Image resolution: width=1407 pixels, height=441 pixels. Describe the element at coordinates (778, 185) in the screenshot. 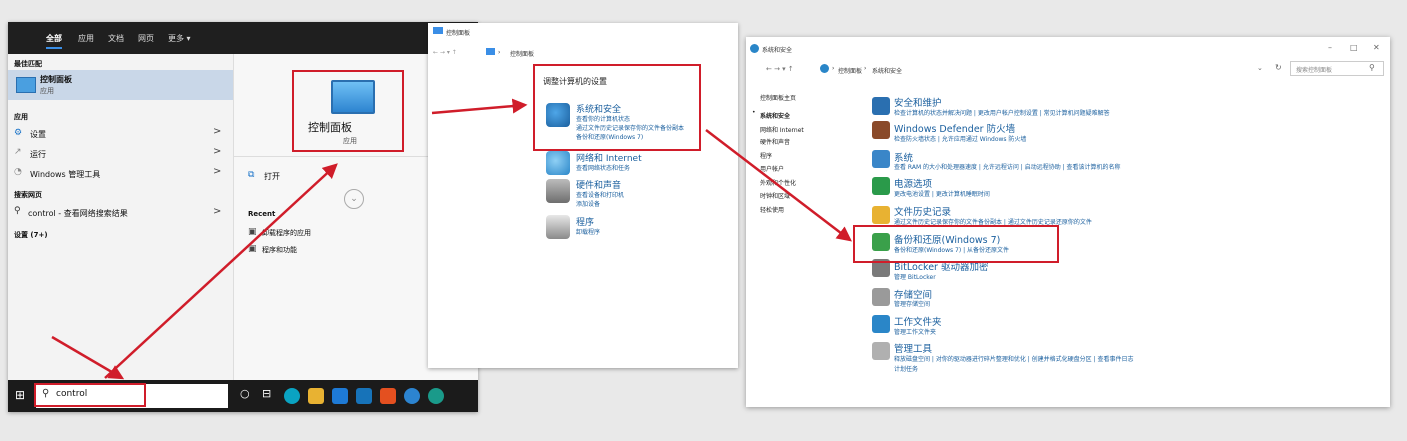

I see `arrow-to-backup` at that location.